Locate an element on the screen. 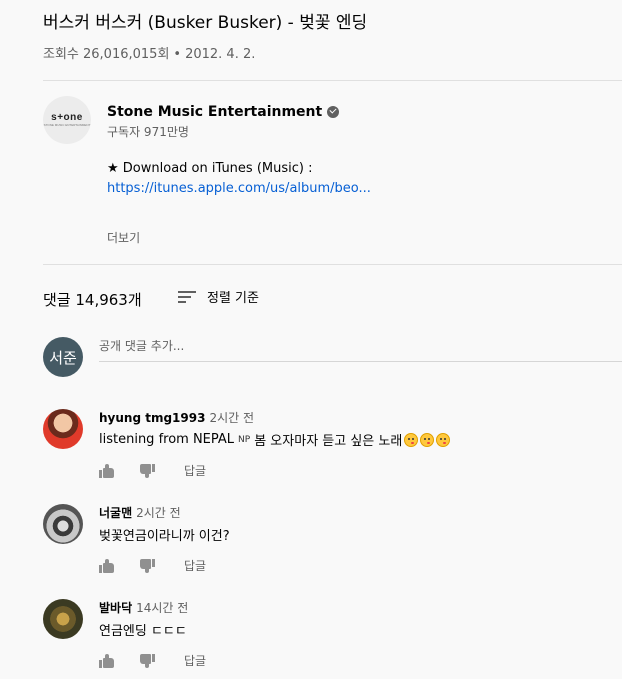 The height and width of the screenshot is (679, 622). sort-button: 정렬 기준 is located at coordinates (218, 296).